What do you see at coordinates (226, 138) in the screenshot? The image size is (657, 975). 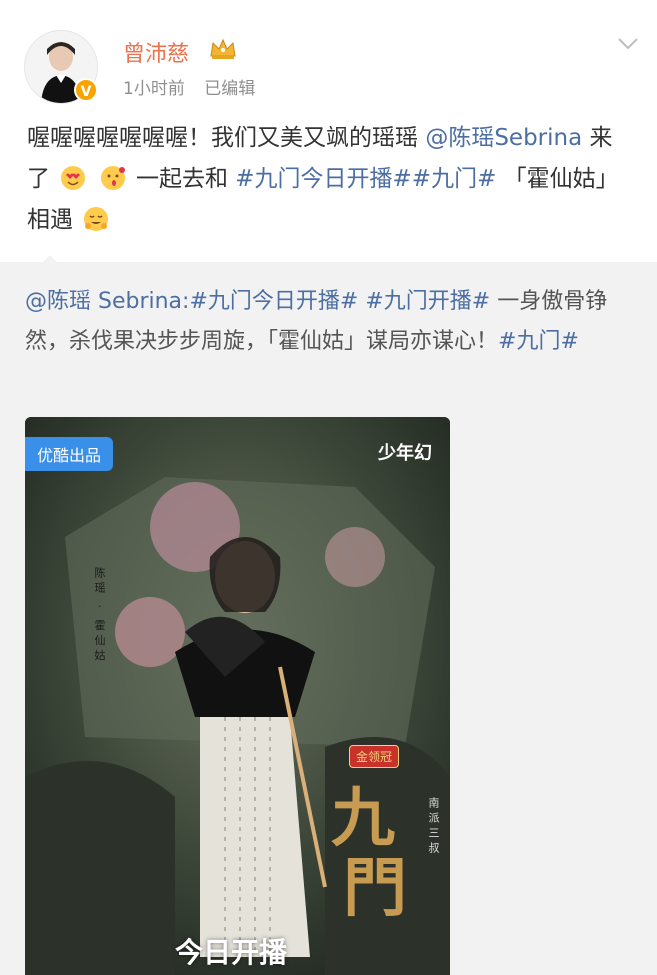 I see `post-text-part: 喔喔喔喔喔喔喔！我们又美又飒的瑶瑶` at bounding box center [226, 138].